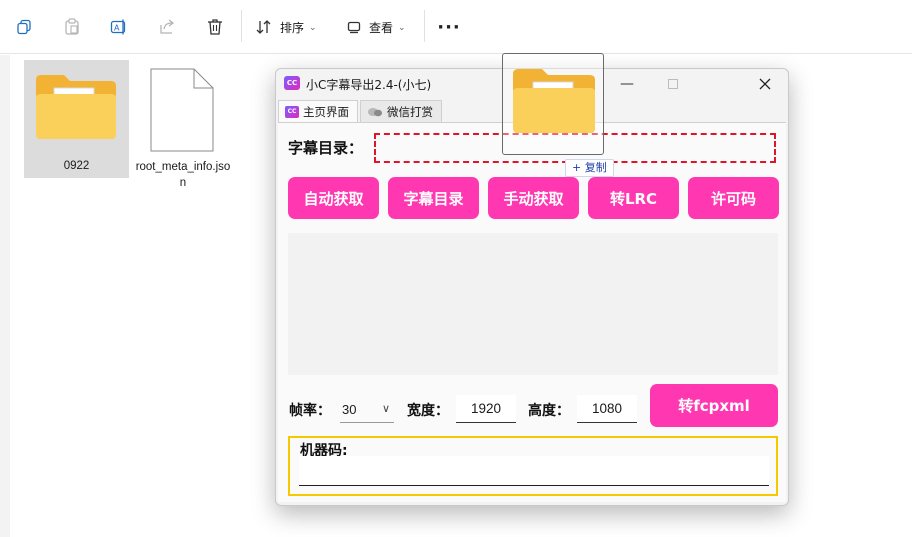 Image resolution: width=912 pixels, height=537 pixels. I want to click on wechat-icon, so click(375, 111).